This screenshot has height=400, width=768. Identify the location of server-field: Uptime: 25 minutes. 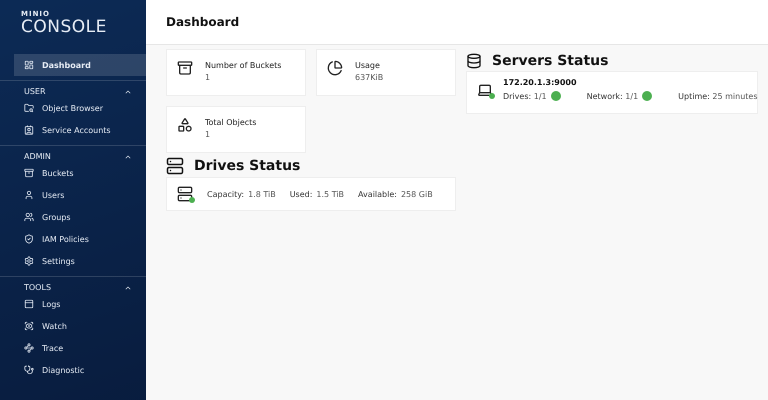
(718, 96).